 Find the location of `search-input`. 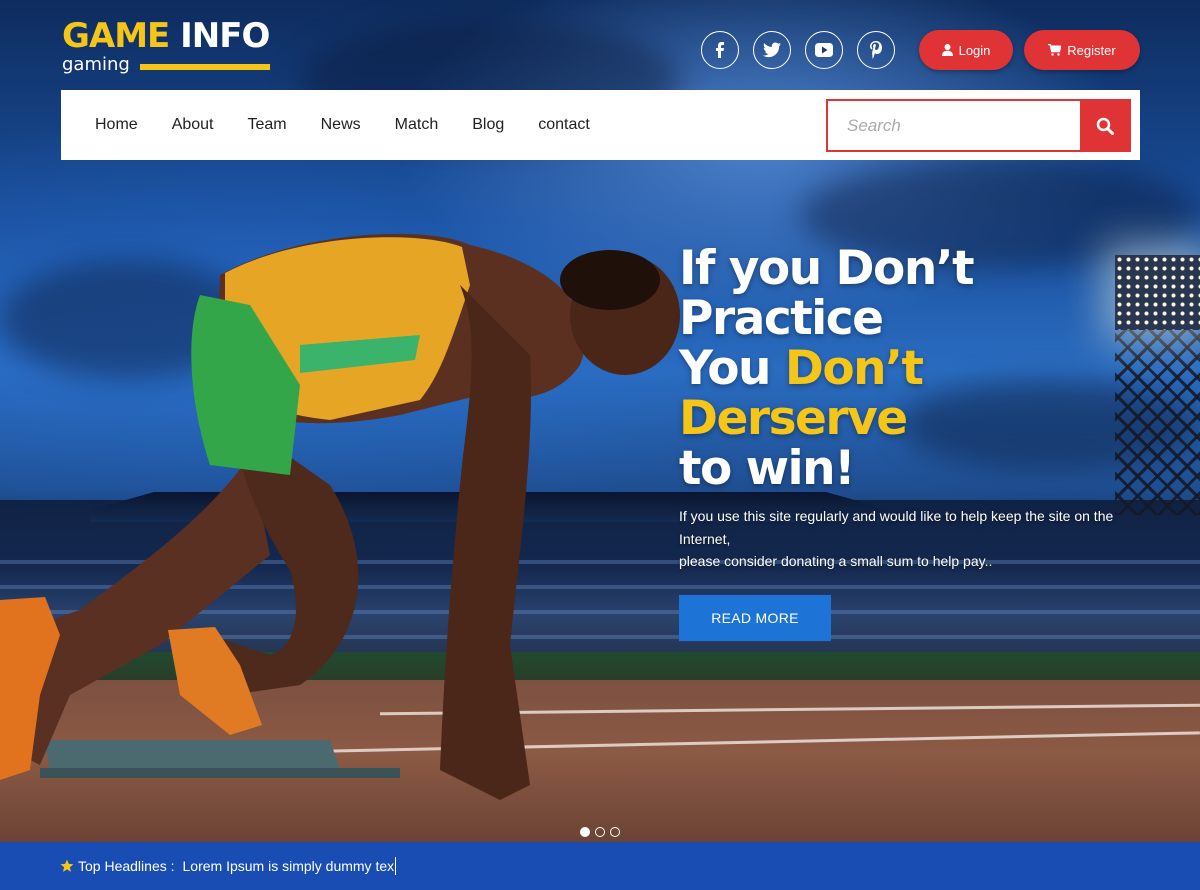

search-input is located at coordinates (955, 125).